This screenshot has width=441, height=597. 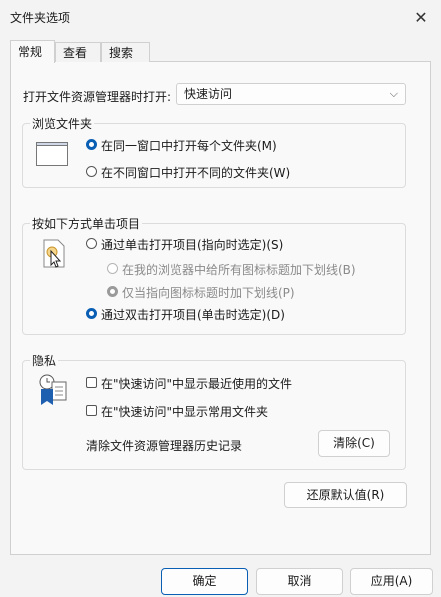 I want to click on checkbox-show-recent, so click(x=91, y=382).